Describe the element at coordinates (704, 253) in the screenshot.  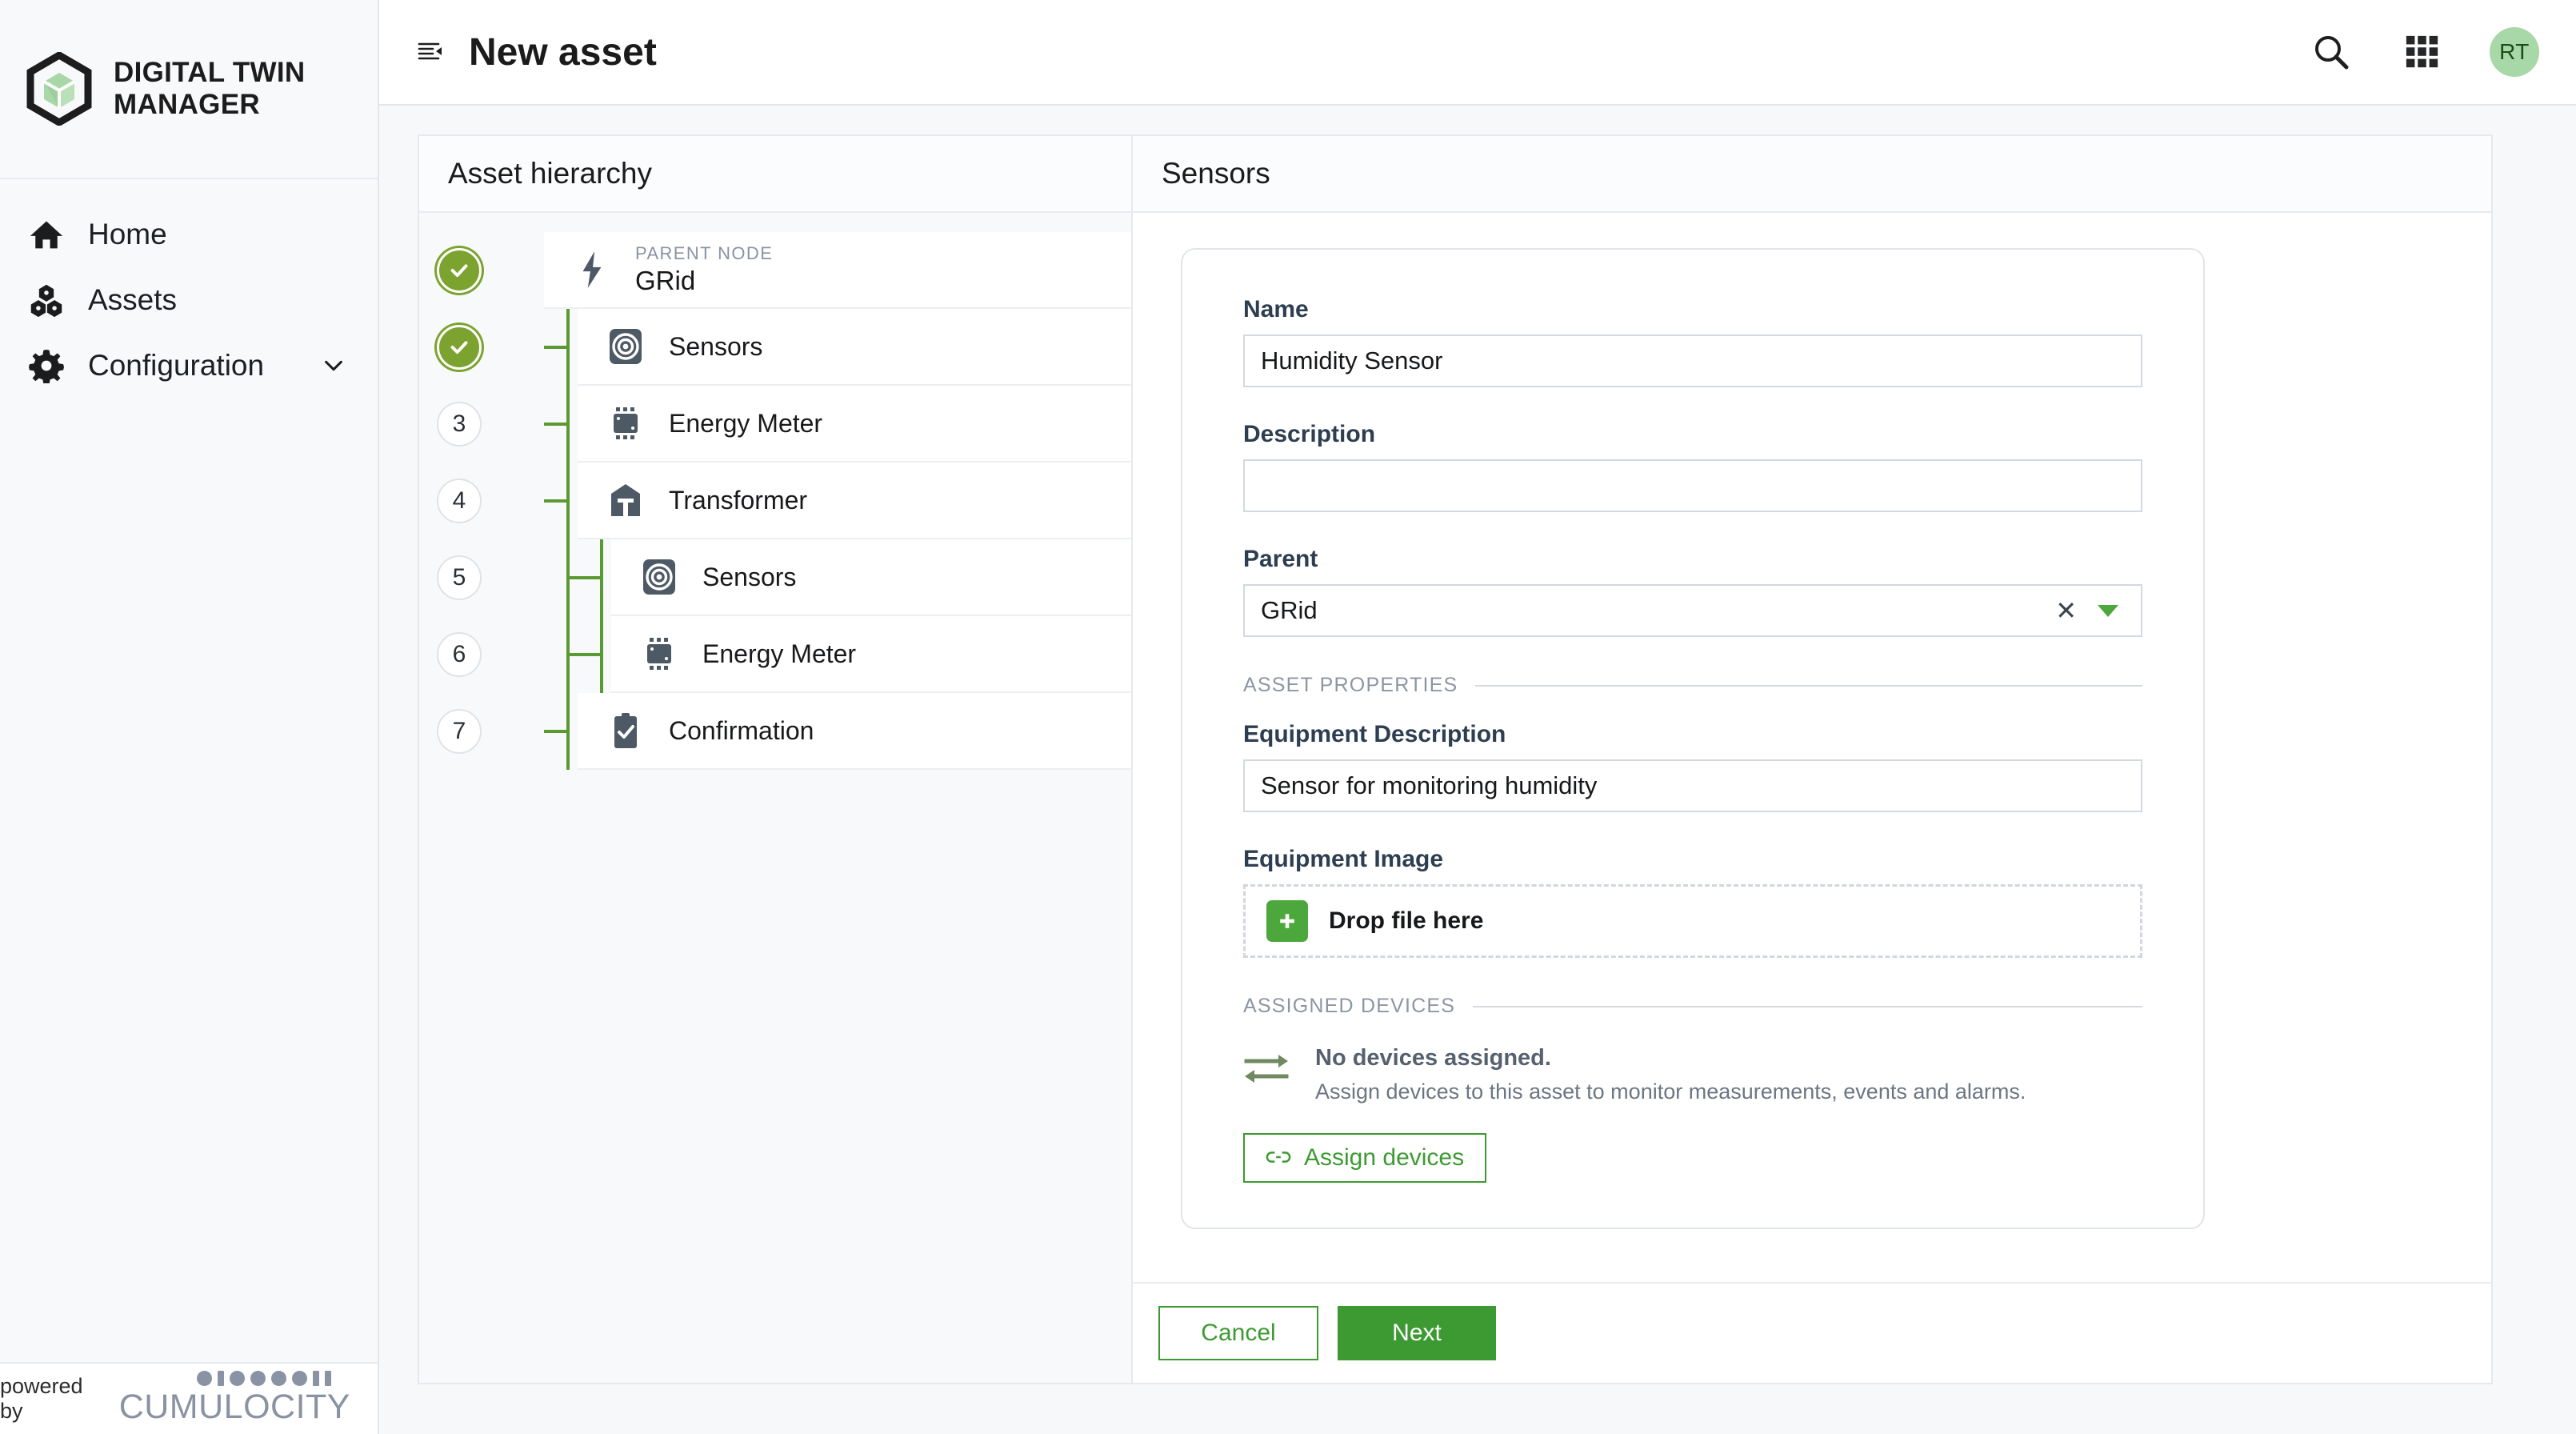
I see `parent-node-tag: PARENT NODE` at that location.